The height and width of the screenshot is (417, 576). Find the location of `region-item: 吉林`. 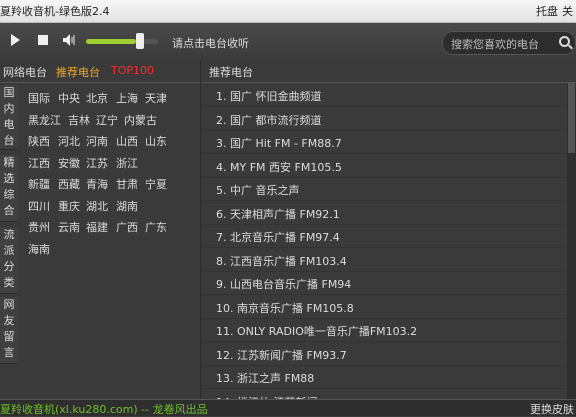

region-item: 吉林 is located at coordinates (79, 120).